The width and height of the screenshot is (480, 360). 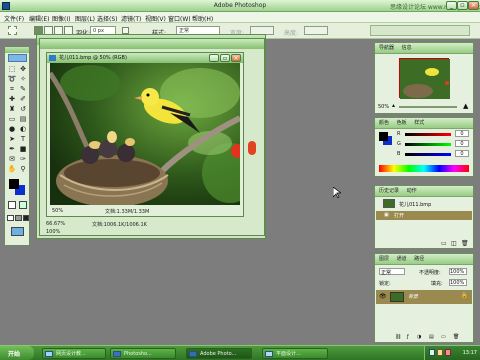 I want to click on crop-tool-icon: ⌗, so click(x=12, y=89).